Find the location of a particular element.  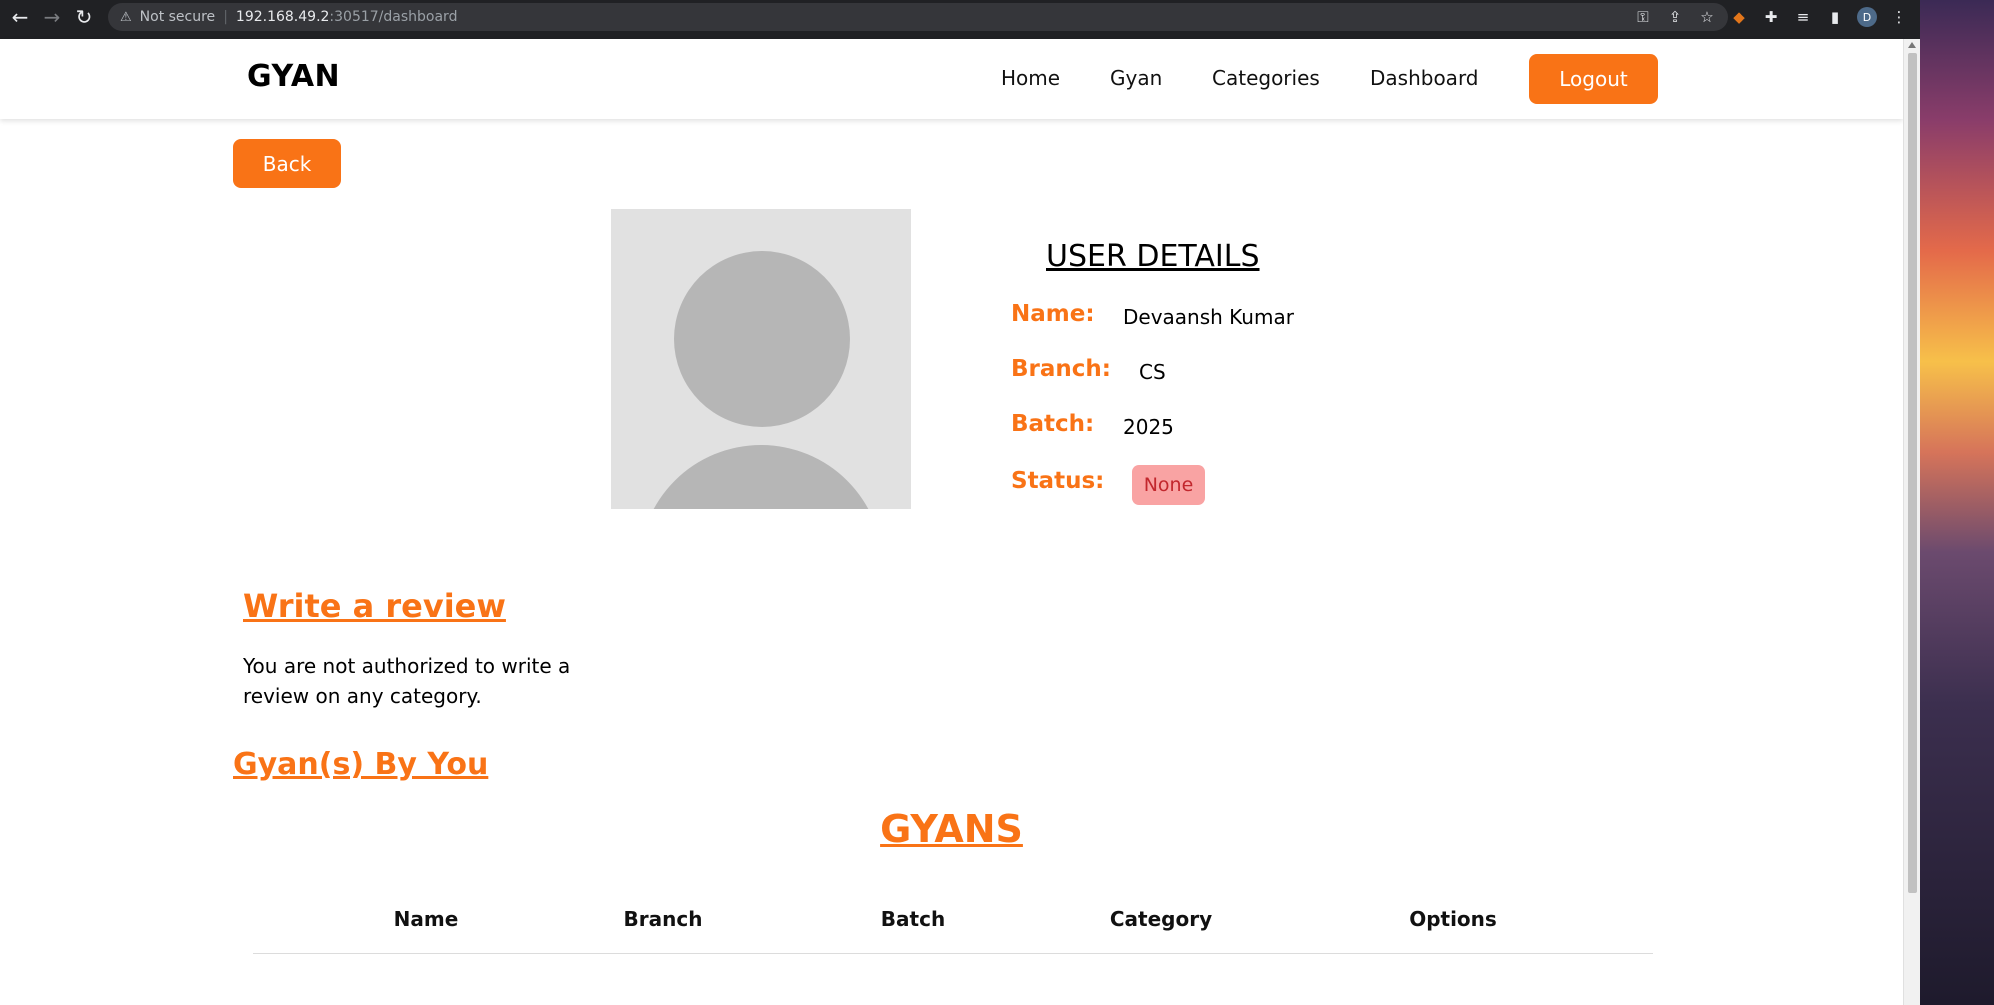

scrollbar-thumb is located at coordinates (1912, 473).